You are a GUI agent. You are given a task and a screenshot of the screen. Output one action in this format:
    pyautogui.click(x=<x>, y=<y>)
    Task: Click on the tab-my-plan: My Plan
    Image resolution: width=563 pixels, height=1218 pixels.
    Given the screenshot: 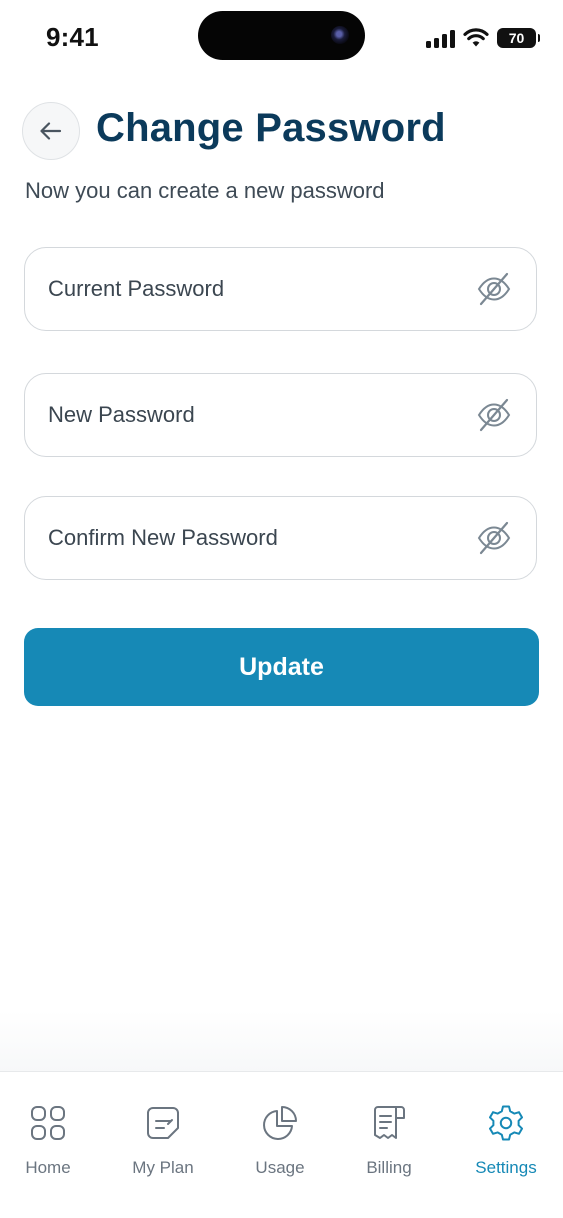 What is the action you would take?
    pyautogui.click(x=163, y=1144)
    